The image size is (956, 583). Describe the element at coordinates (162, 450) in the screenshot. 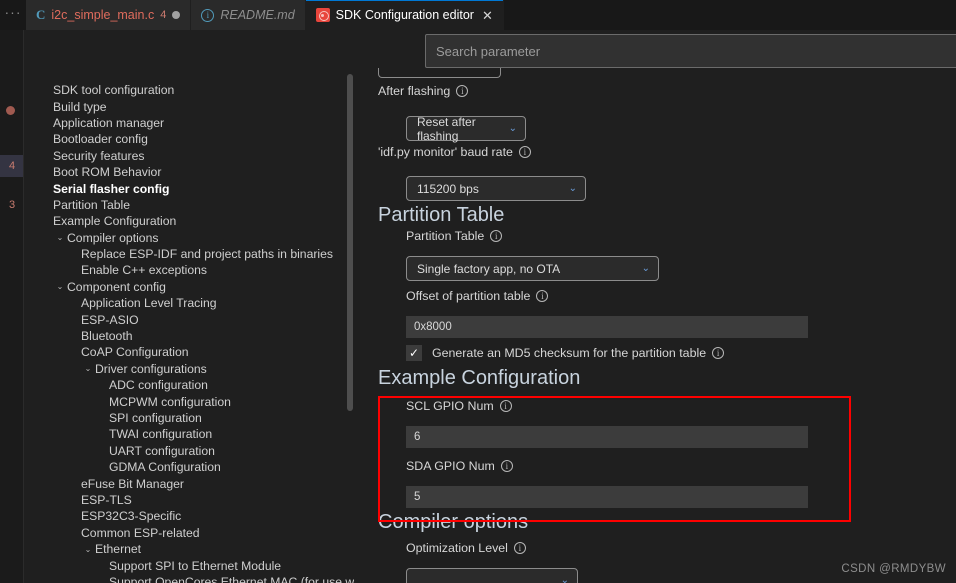

I see `sidebar-item-label: UART configuration` at that location.